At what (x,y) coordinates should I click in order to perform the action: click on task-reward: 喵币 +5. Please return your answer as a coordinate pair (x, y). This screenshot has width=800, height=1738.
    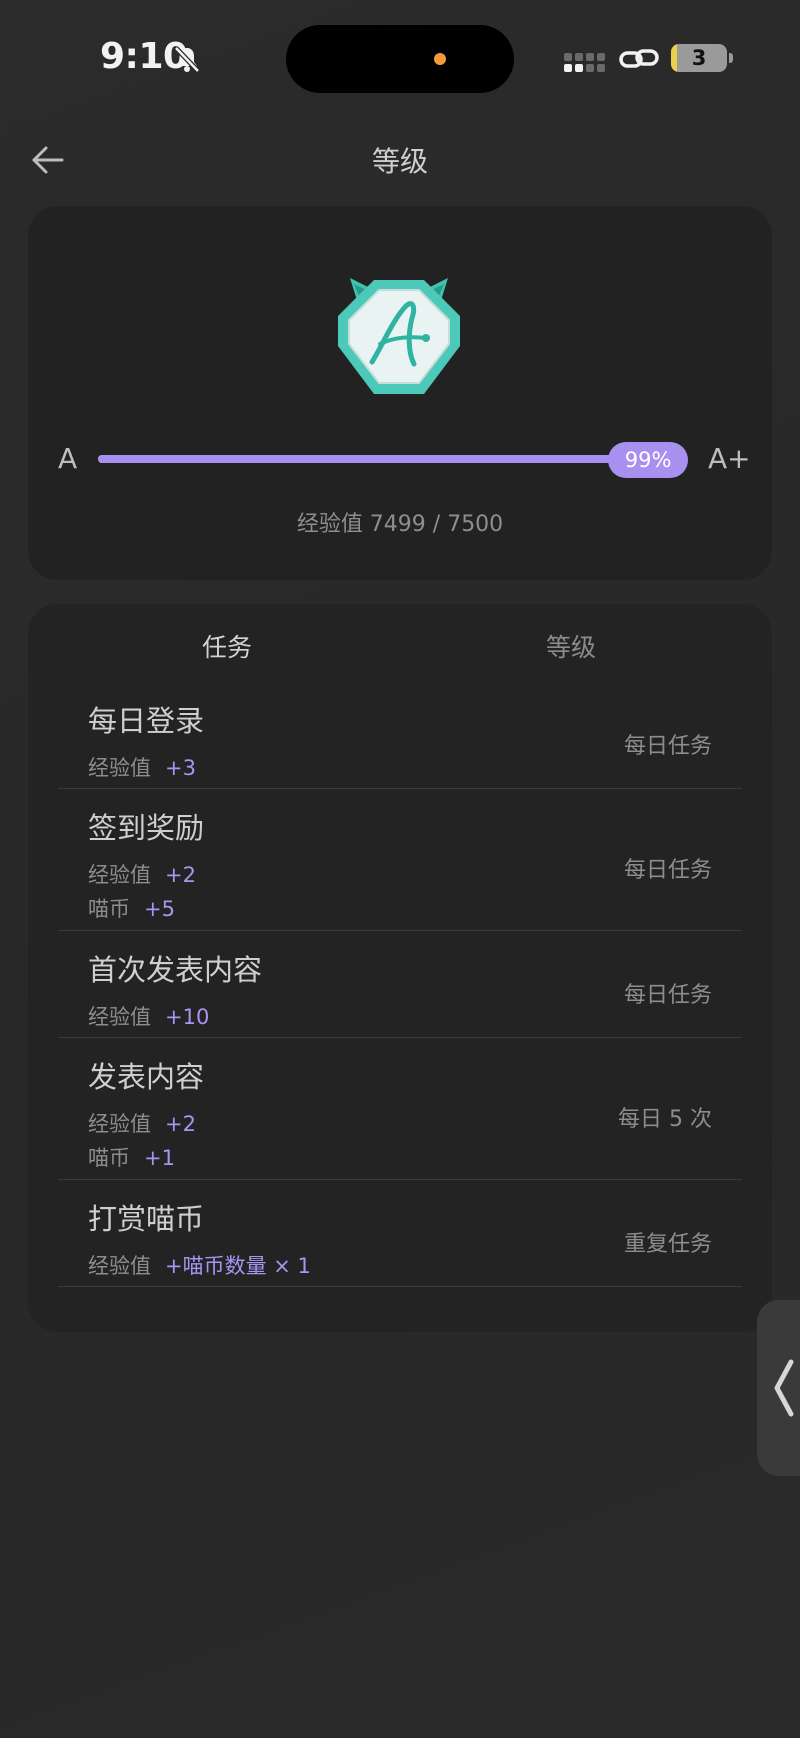
    Looking at the image, I should click on (131, 908).